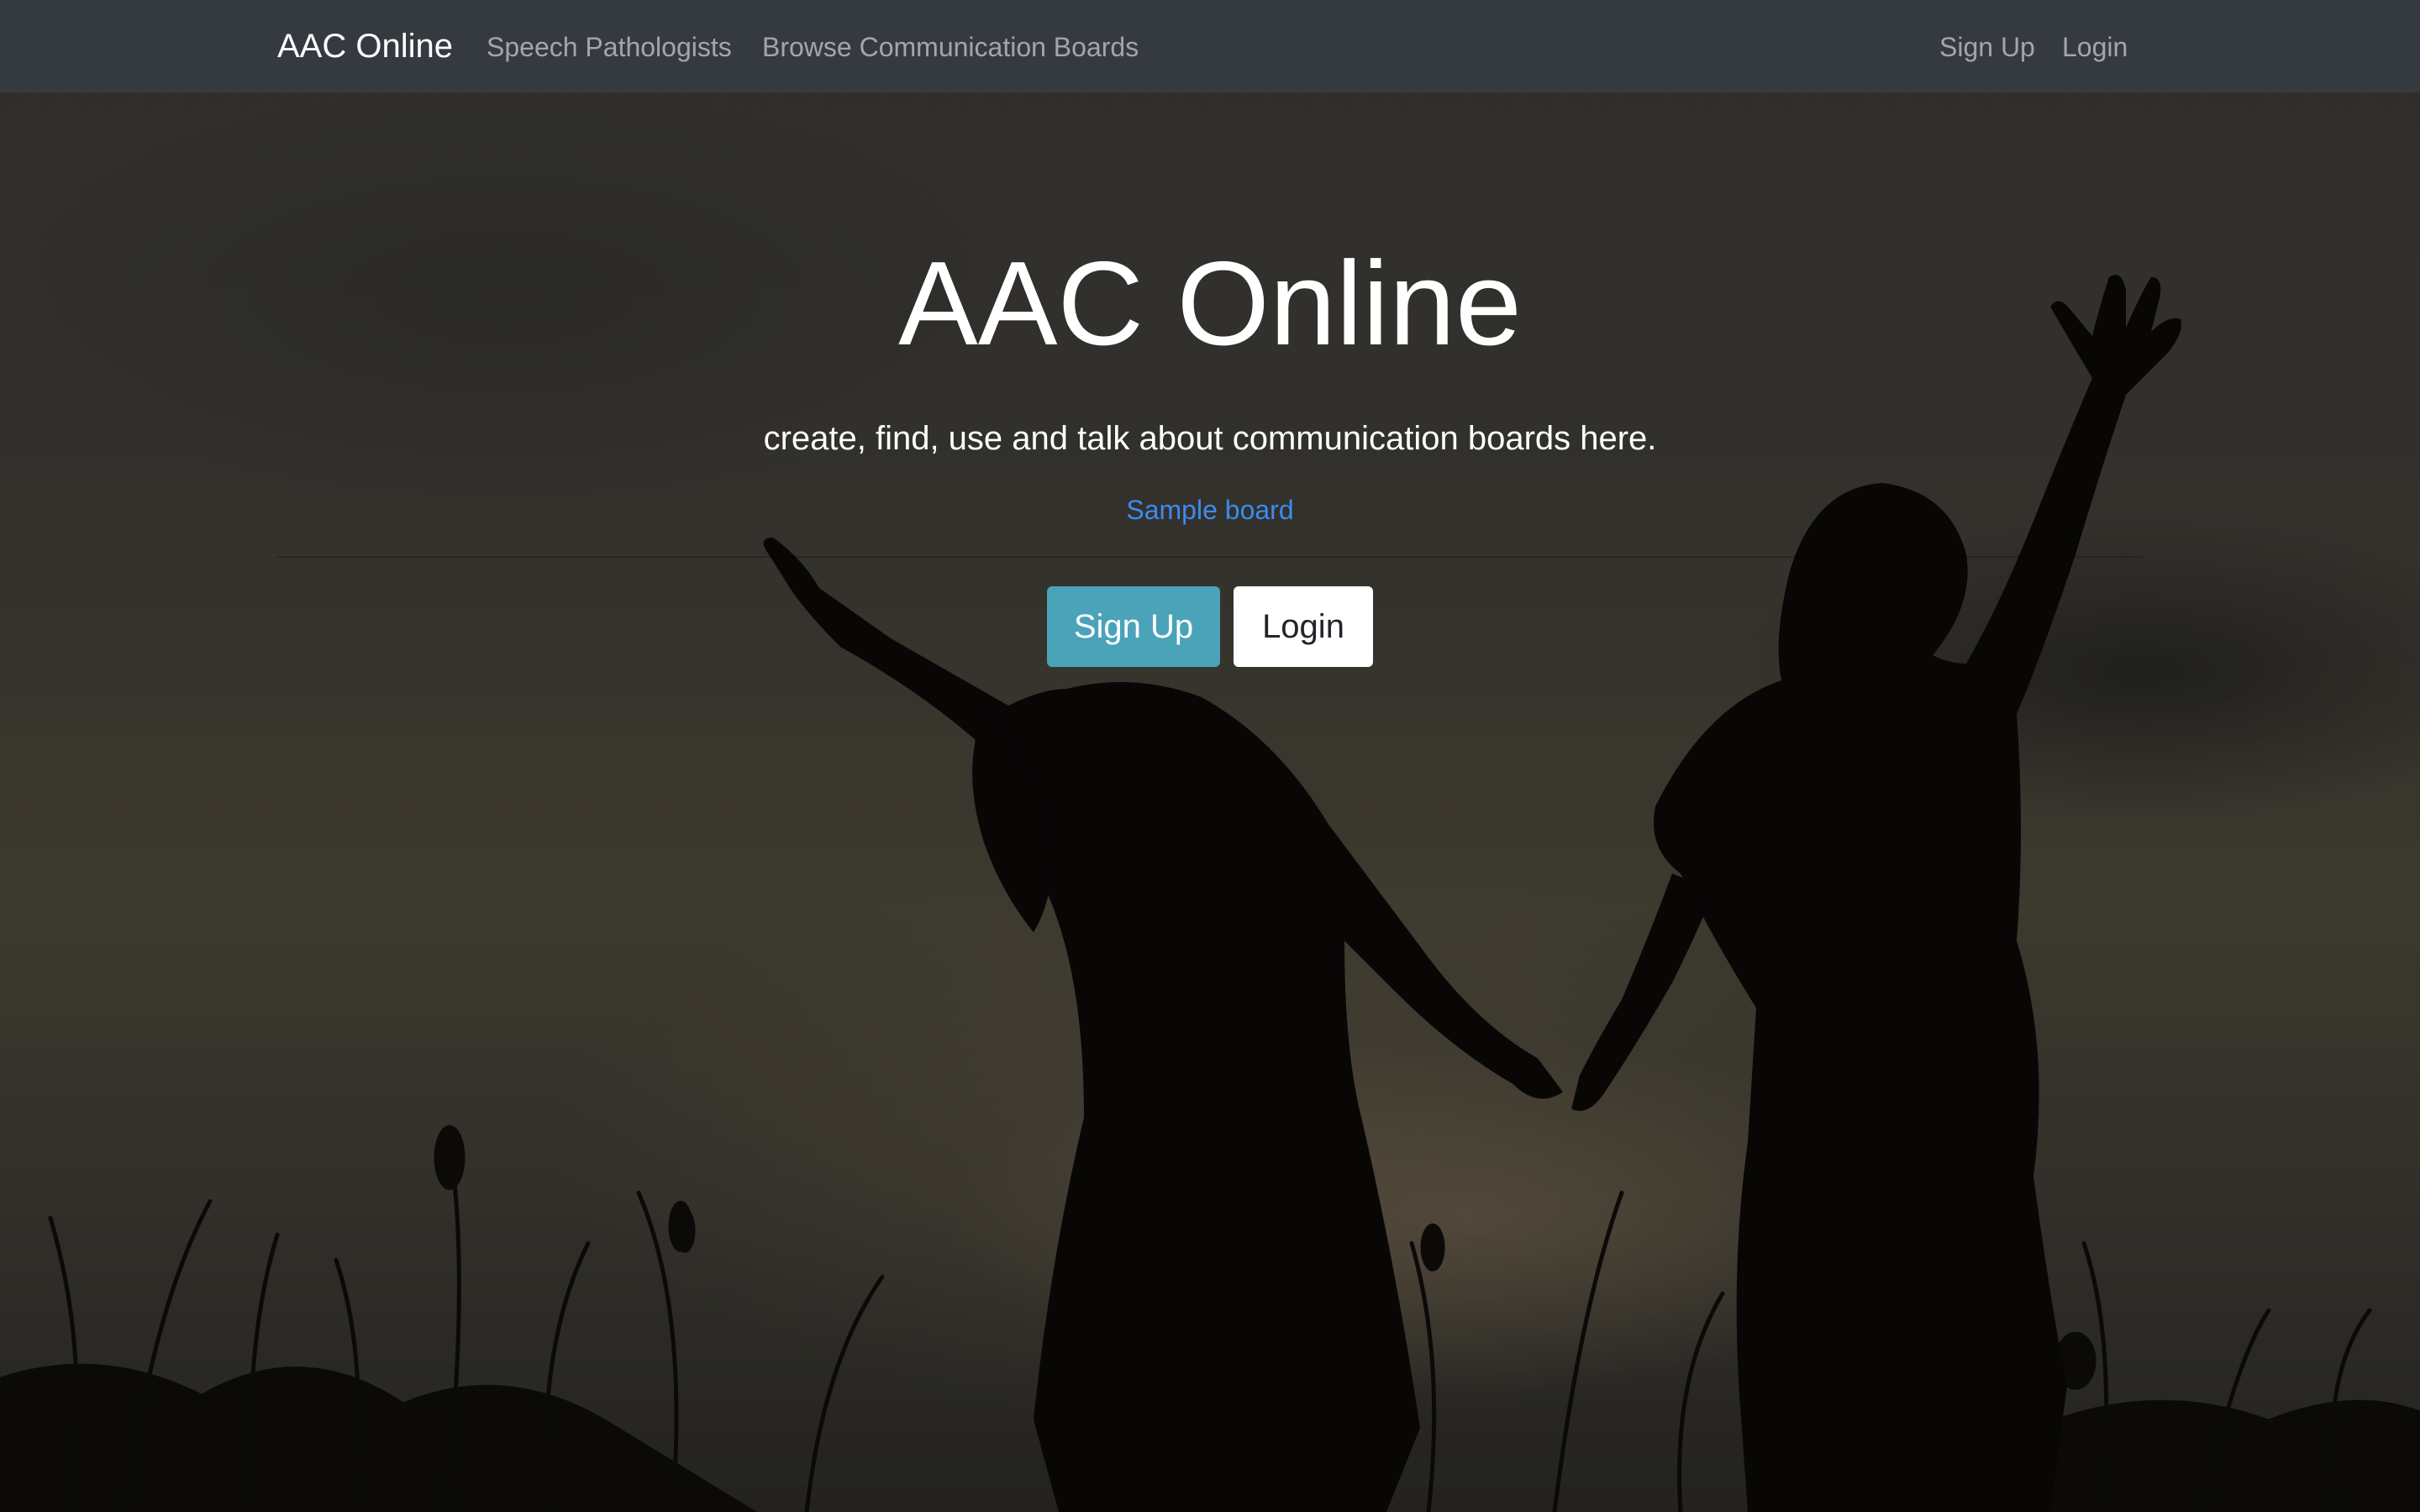  I want to click on hero-login-button: Login, so click(1303, 626).